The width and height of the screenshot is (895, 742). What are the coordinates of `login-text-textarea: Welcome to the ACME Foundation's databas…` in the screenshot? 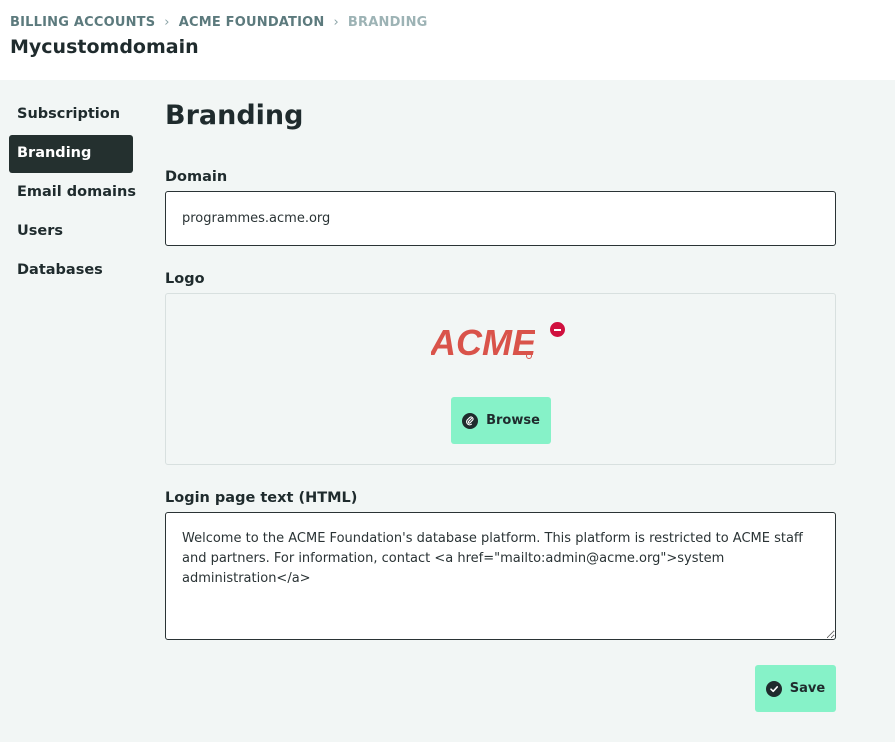 It's located at (500, 576).